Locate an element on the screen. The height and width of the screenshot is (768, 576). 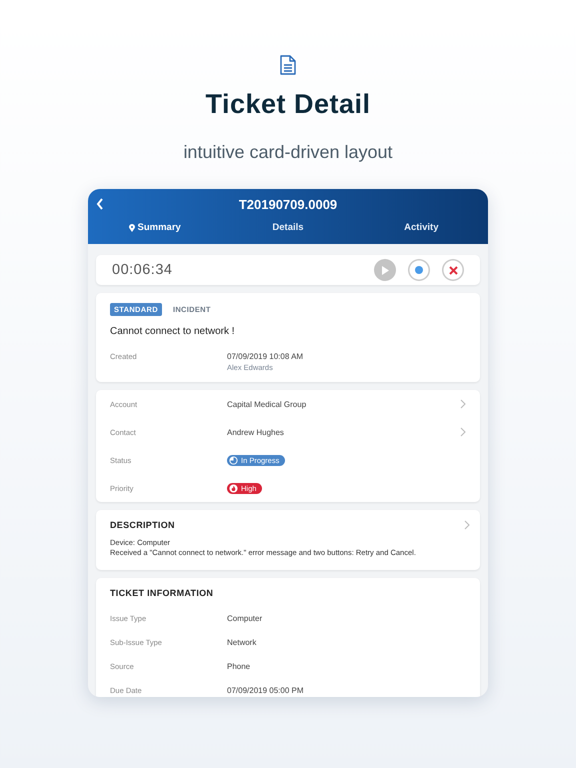
document-icon is located at coordinates (288, 65).